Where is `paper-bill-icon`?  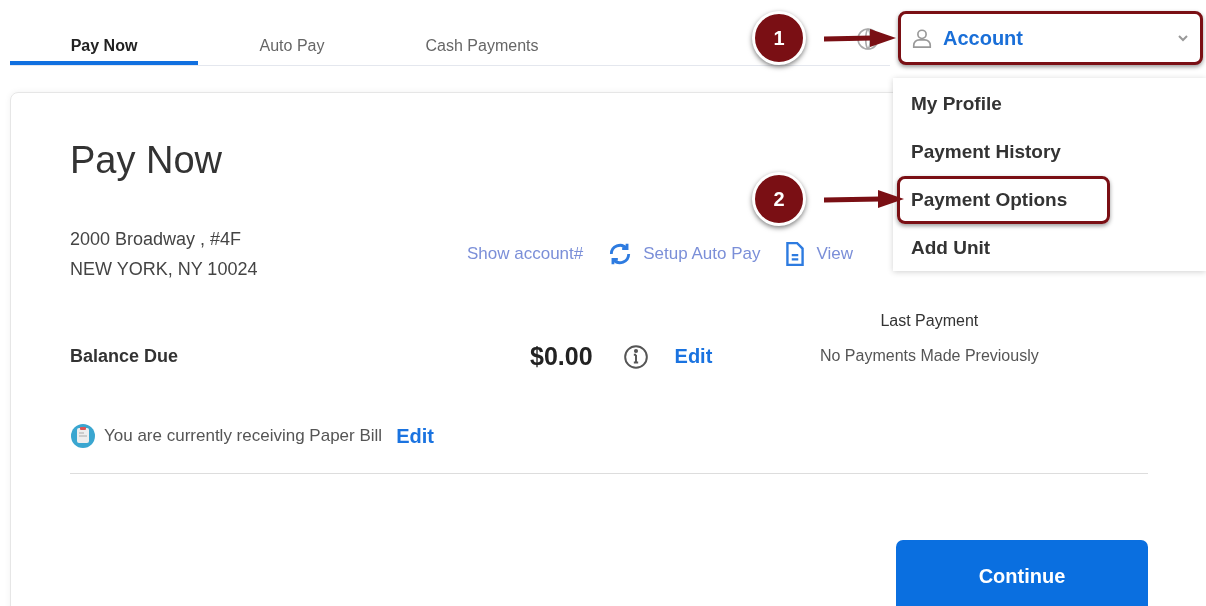 paper-bill-icon is located at coordinates (83, 436).